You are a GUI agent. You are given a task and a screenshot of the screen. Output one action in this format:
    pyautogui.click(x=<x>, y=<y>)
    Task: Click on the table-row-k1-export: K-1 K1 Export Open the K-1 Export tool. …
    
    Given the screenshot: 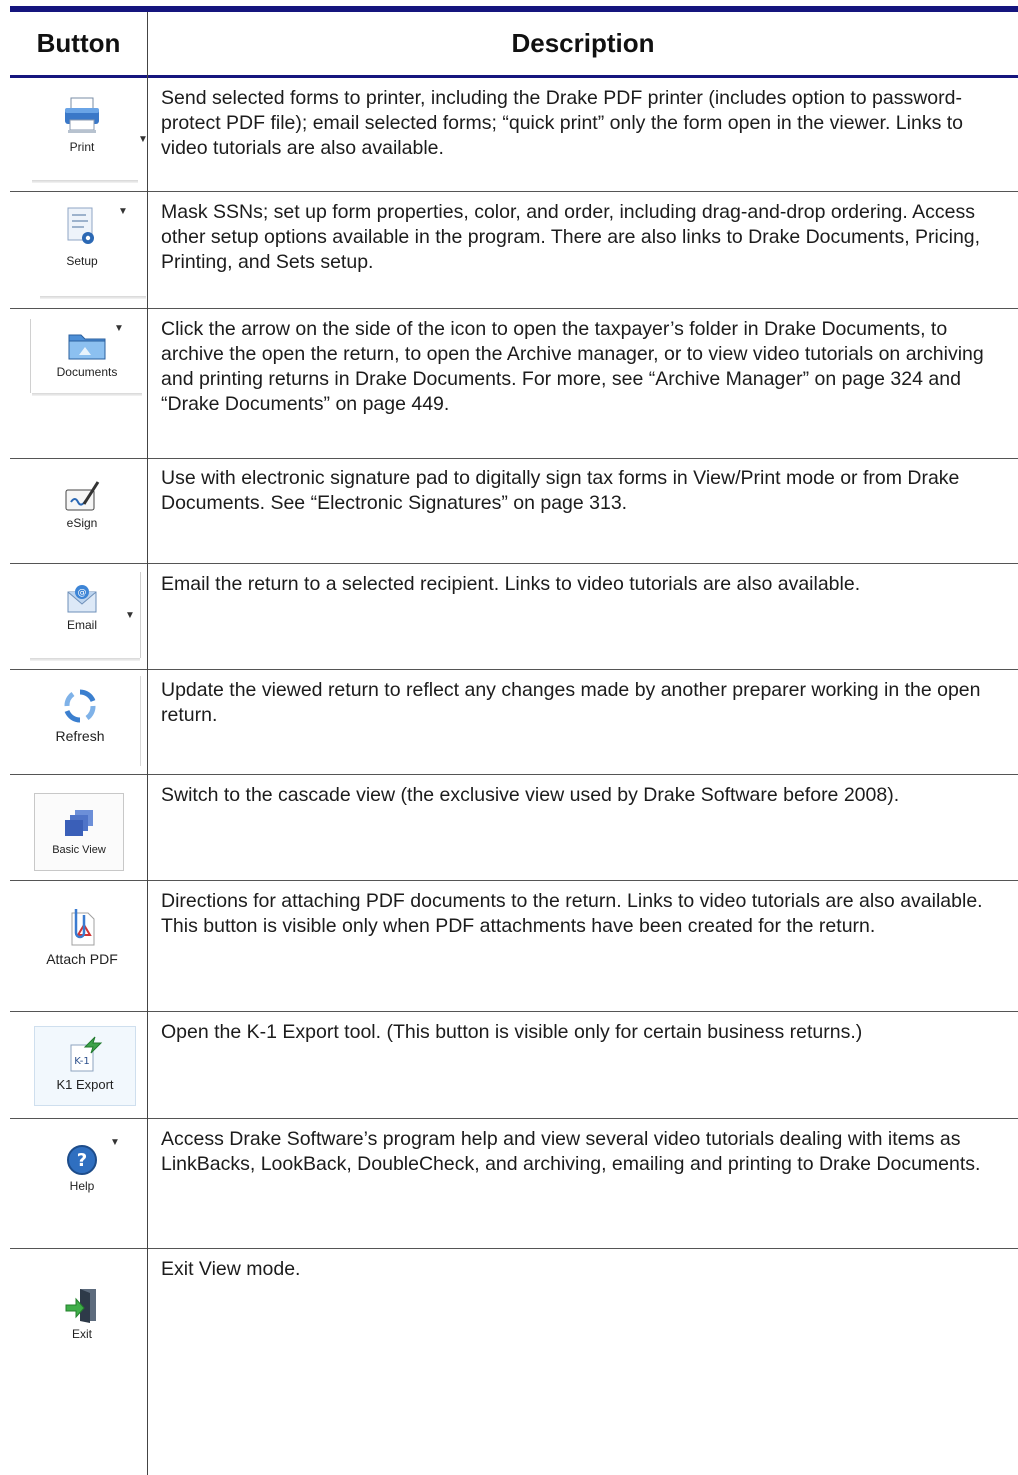 What is the action you would take?
    pyautogui.click(x=514, y=1065)
    